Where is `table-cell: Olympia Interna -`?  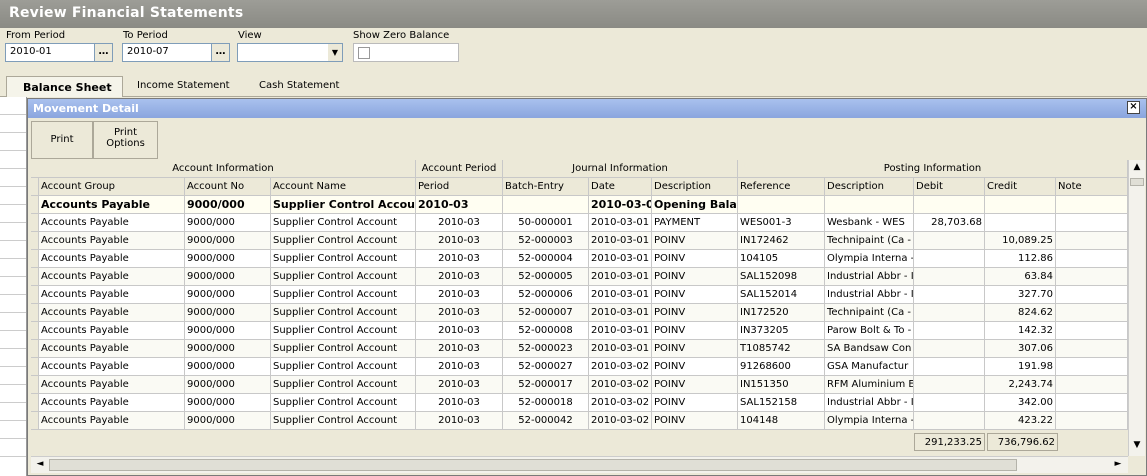 table-cell: Olympia Interna - is located at coordinates (869, 259).